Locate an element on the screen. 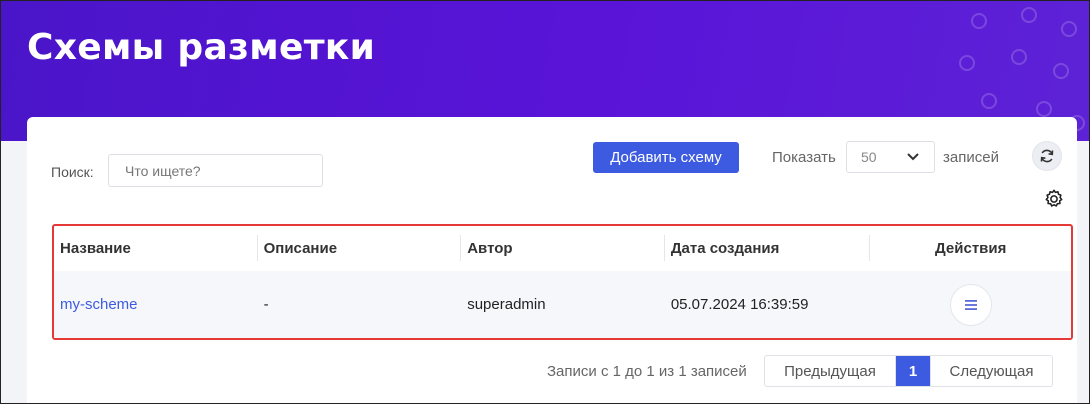 Image resolution: width=1090 pixels, height=404 pixels. refresh-icon is located at coordinates (1047, 156).